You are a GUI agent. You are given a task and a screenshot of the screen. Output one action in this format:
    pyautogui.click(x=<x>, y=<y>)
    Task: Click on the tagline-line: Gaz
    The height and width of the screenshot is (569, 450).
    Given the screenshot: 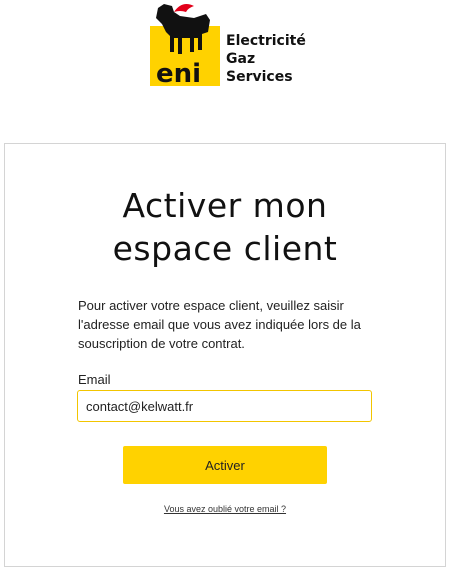 What is the action you would take?
    pyautogui.click(x=241, y=59)
    